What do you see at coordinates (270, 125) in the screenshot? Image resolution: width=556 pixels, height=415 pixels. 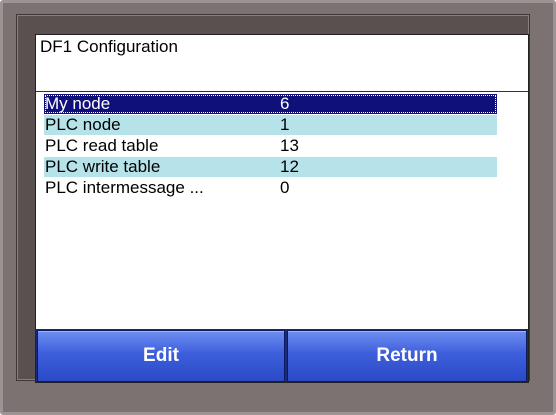 I see `list-item-plc-node: PLC node 1` at bounding box center [270, 125].